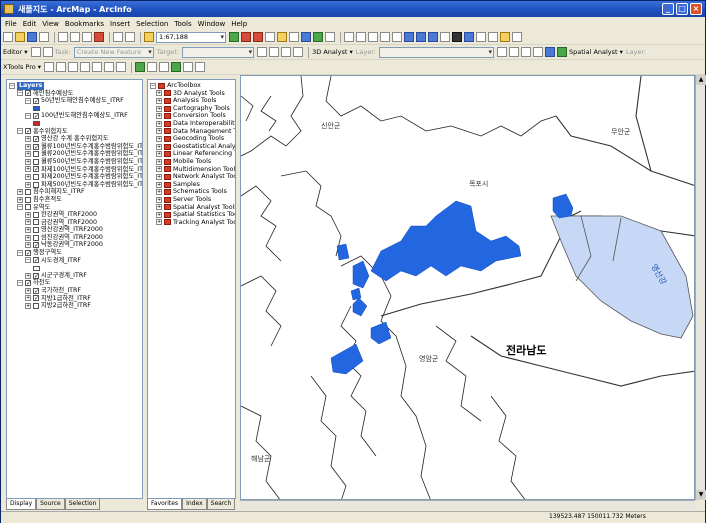 The height and width of the screenshot is (523, 706). I want to click on xtools-c-icon, so click(73, 67).